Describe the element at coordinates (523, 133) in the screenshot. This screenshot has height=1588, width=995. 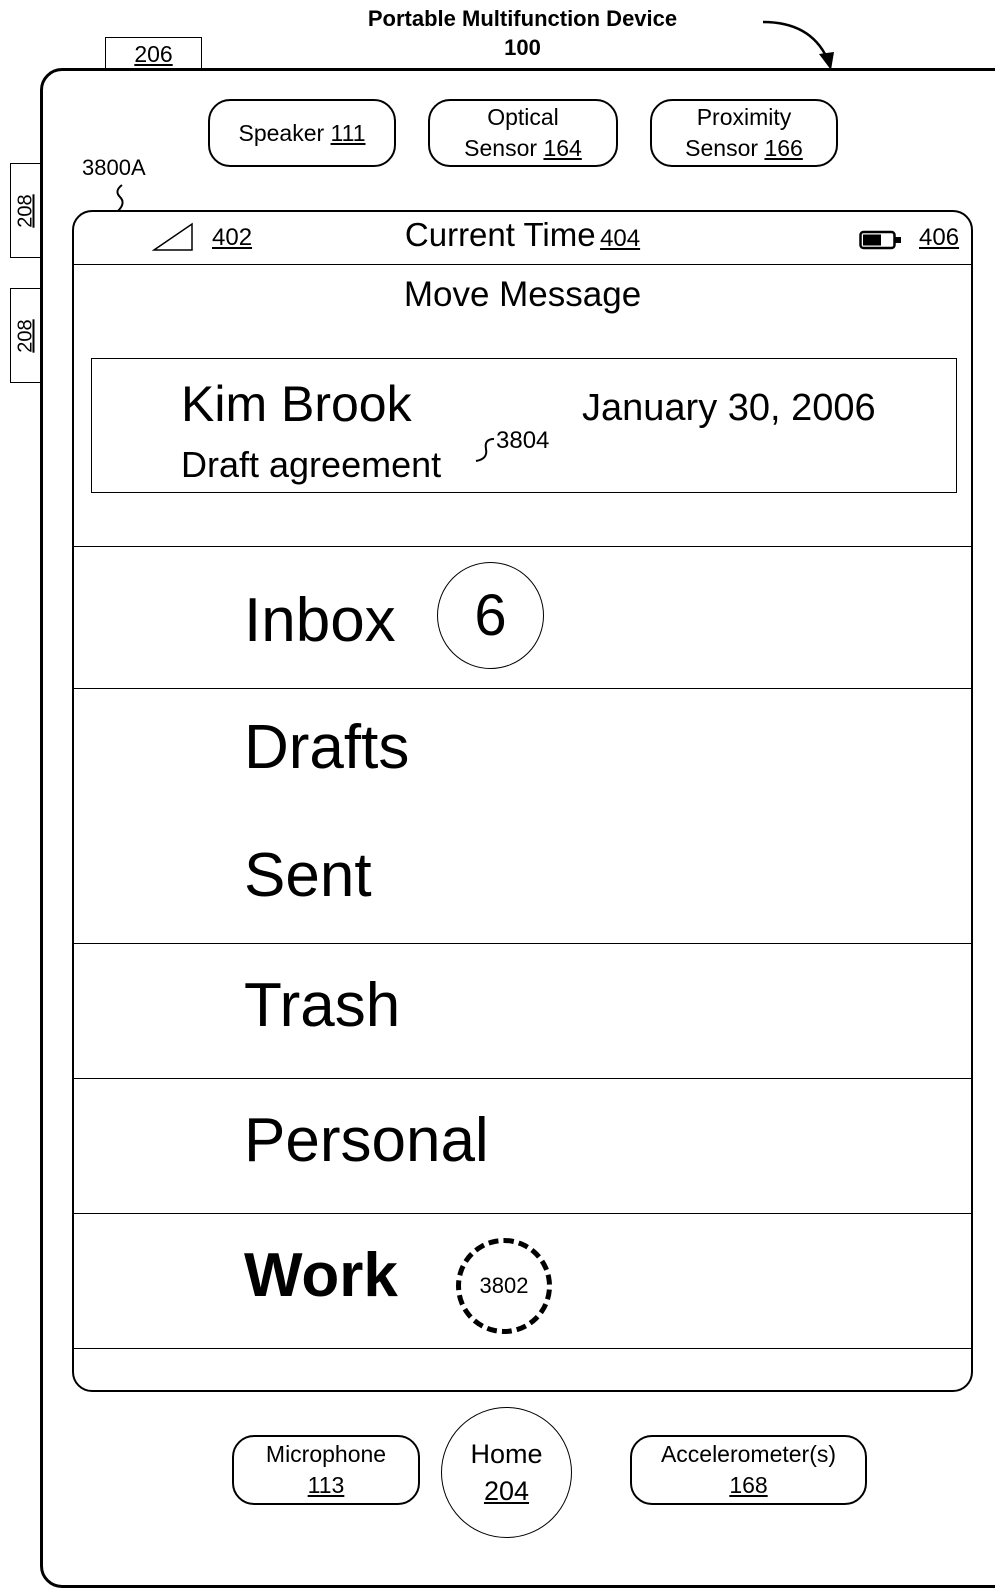
I see `optical-sensor: Optical Sensor 164` at that location.